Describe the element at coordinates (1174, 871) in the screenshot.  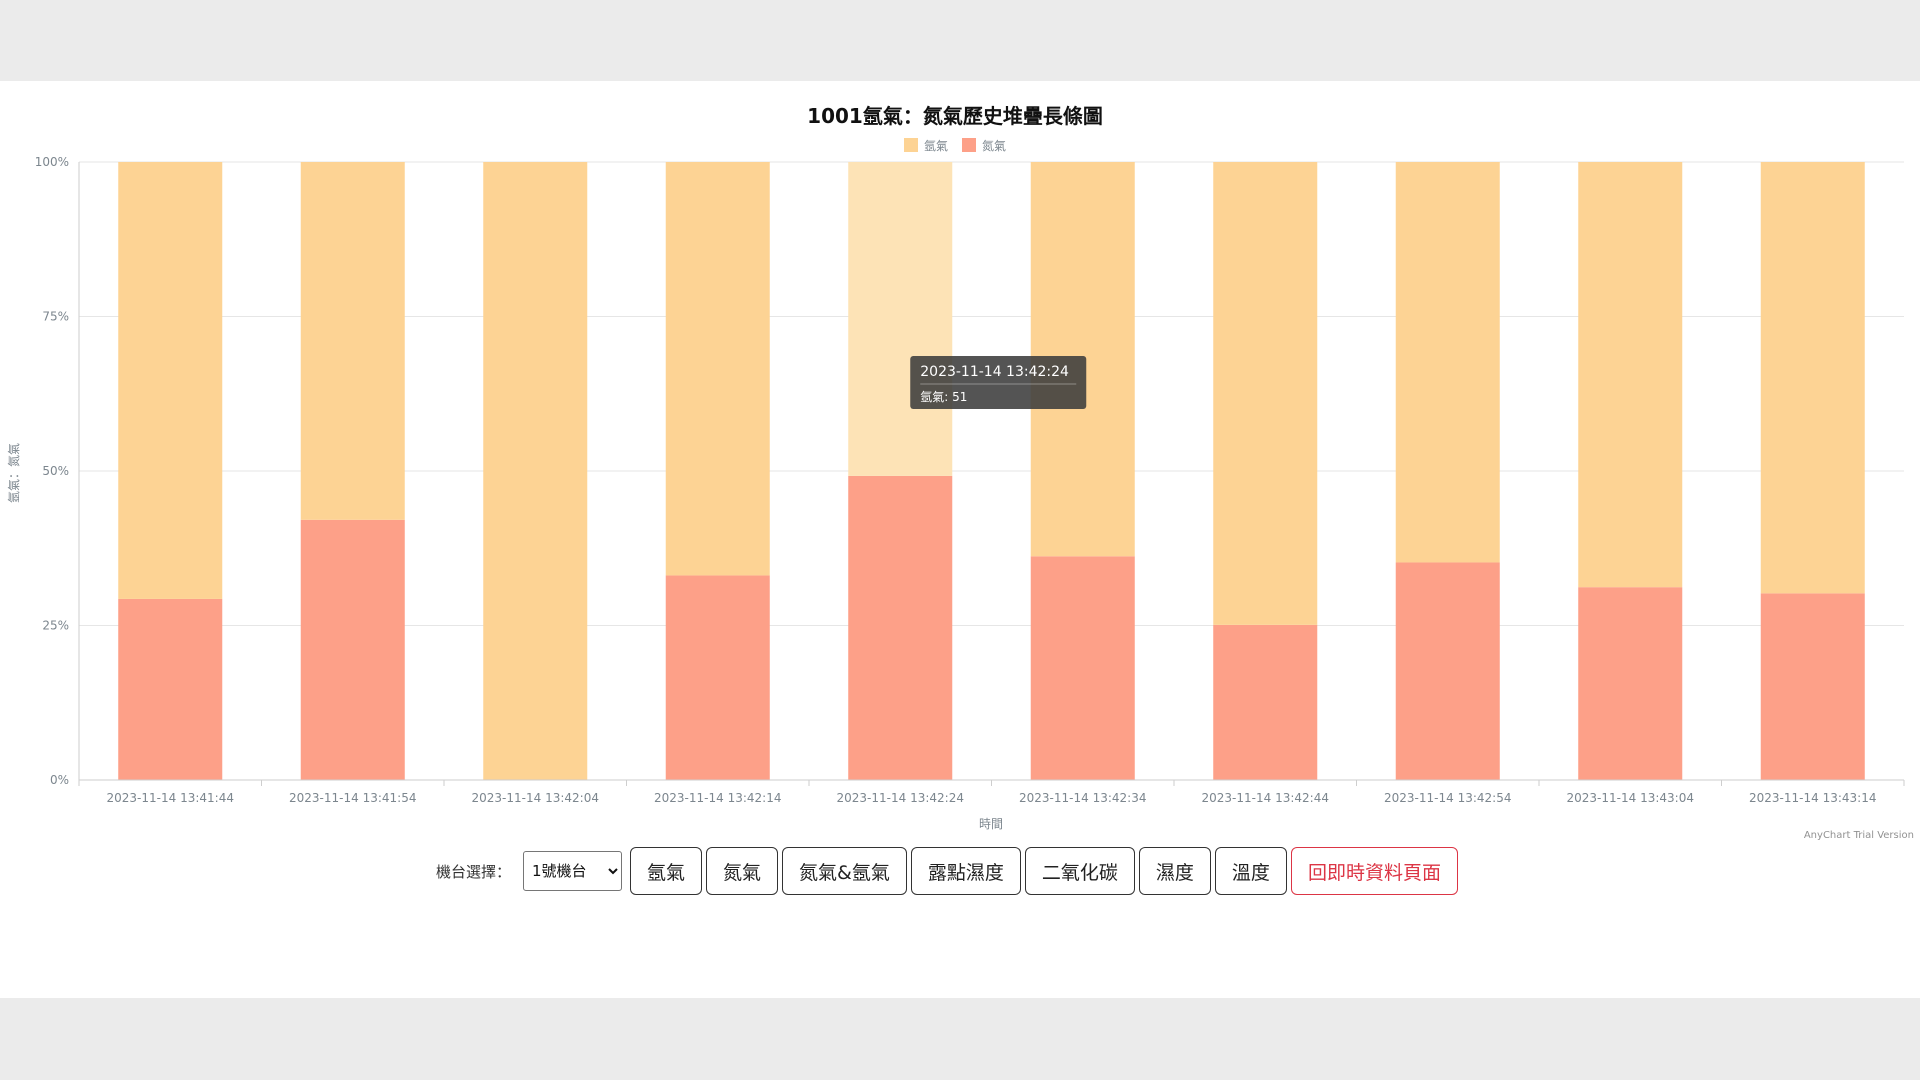
I see `humidity-button: 濕度` at that location.